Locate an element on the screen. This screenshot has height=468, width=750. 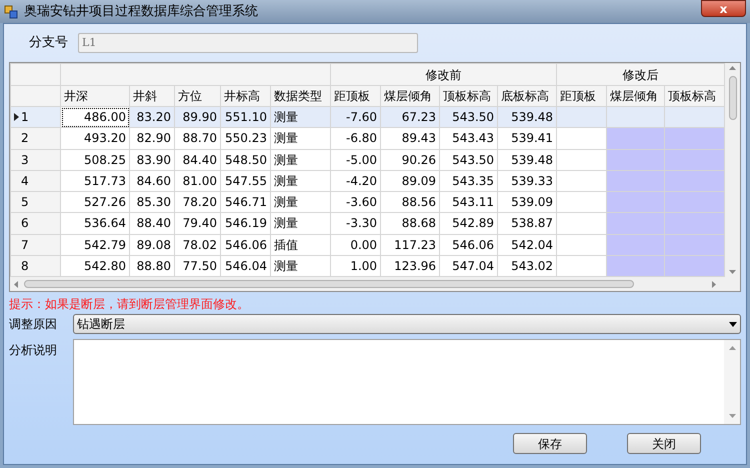
row-number: 4 is located at coordinates (25, 181).